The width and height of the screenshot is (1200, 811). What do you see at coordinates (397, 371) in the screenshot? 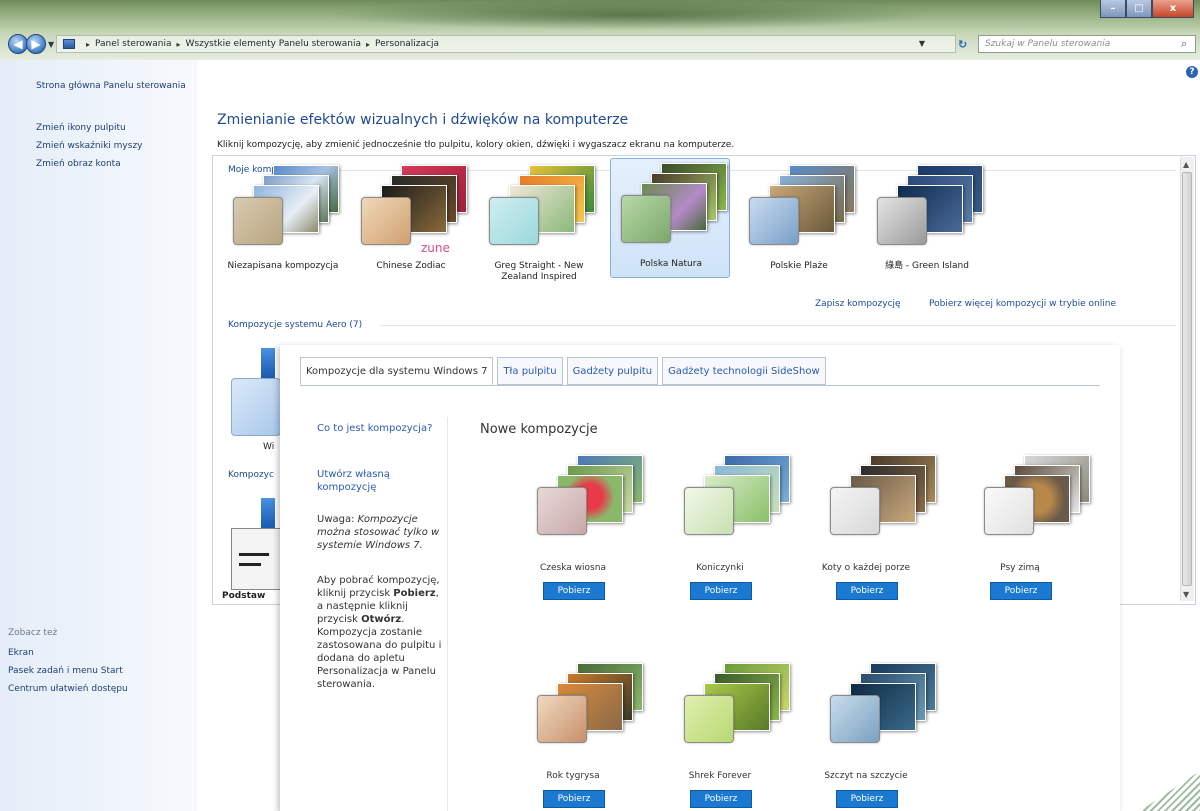
I see `tab-windows7-themes: Kompozycje dla systemu Windows 7` at bounding box center [397, 371].